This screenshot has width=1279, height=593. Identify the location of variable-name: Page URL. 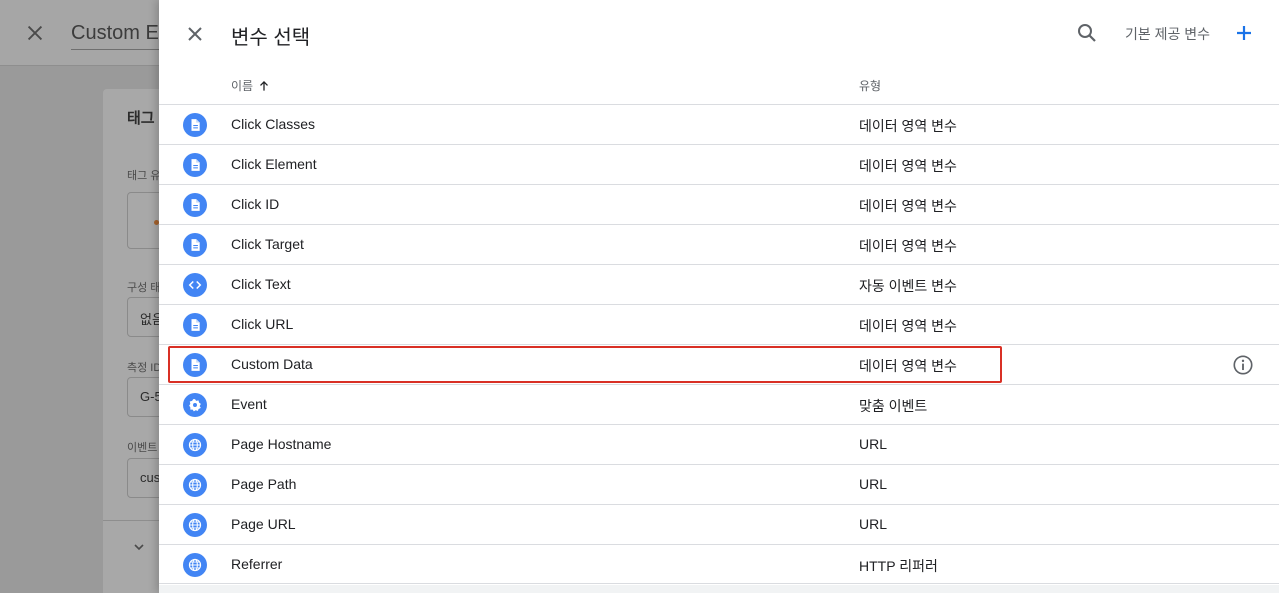
(263, 524).